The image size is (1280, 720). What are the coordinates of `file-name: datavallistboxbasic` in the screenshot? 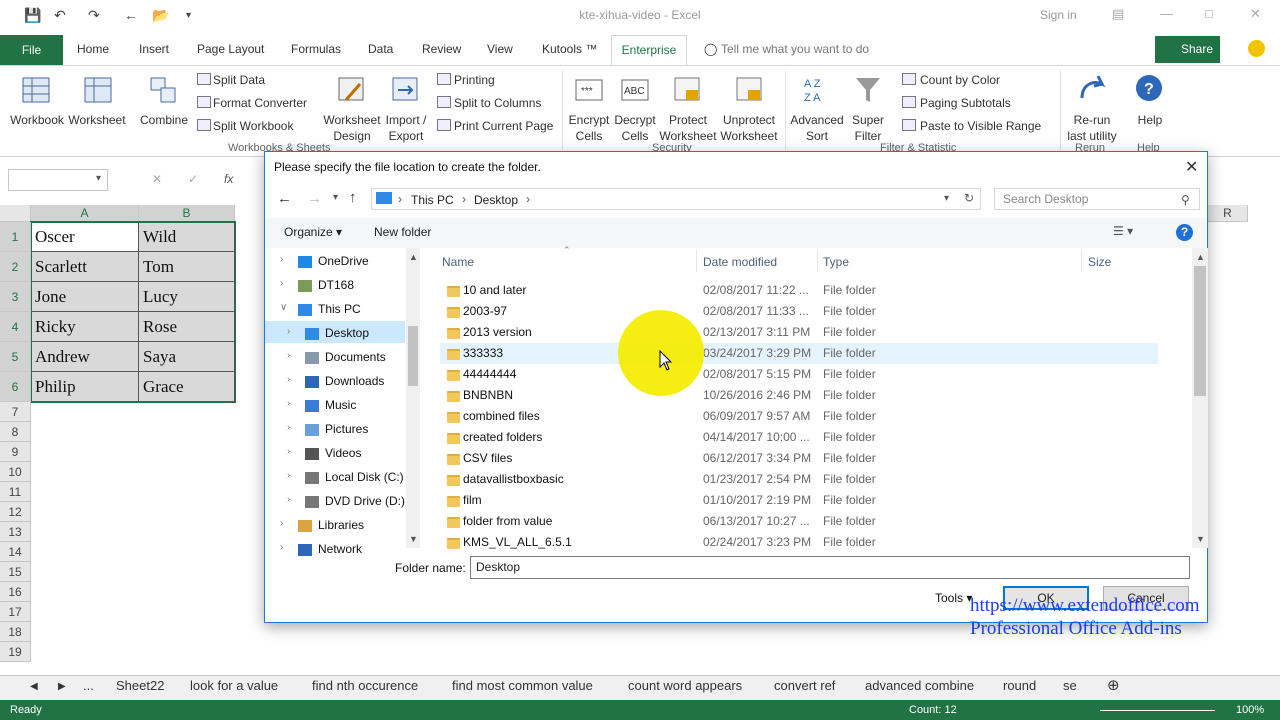 It's located at (513, 479).